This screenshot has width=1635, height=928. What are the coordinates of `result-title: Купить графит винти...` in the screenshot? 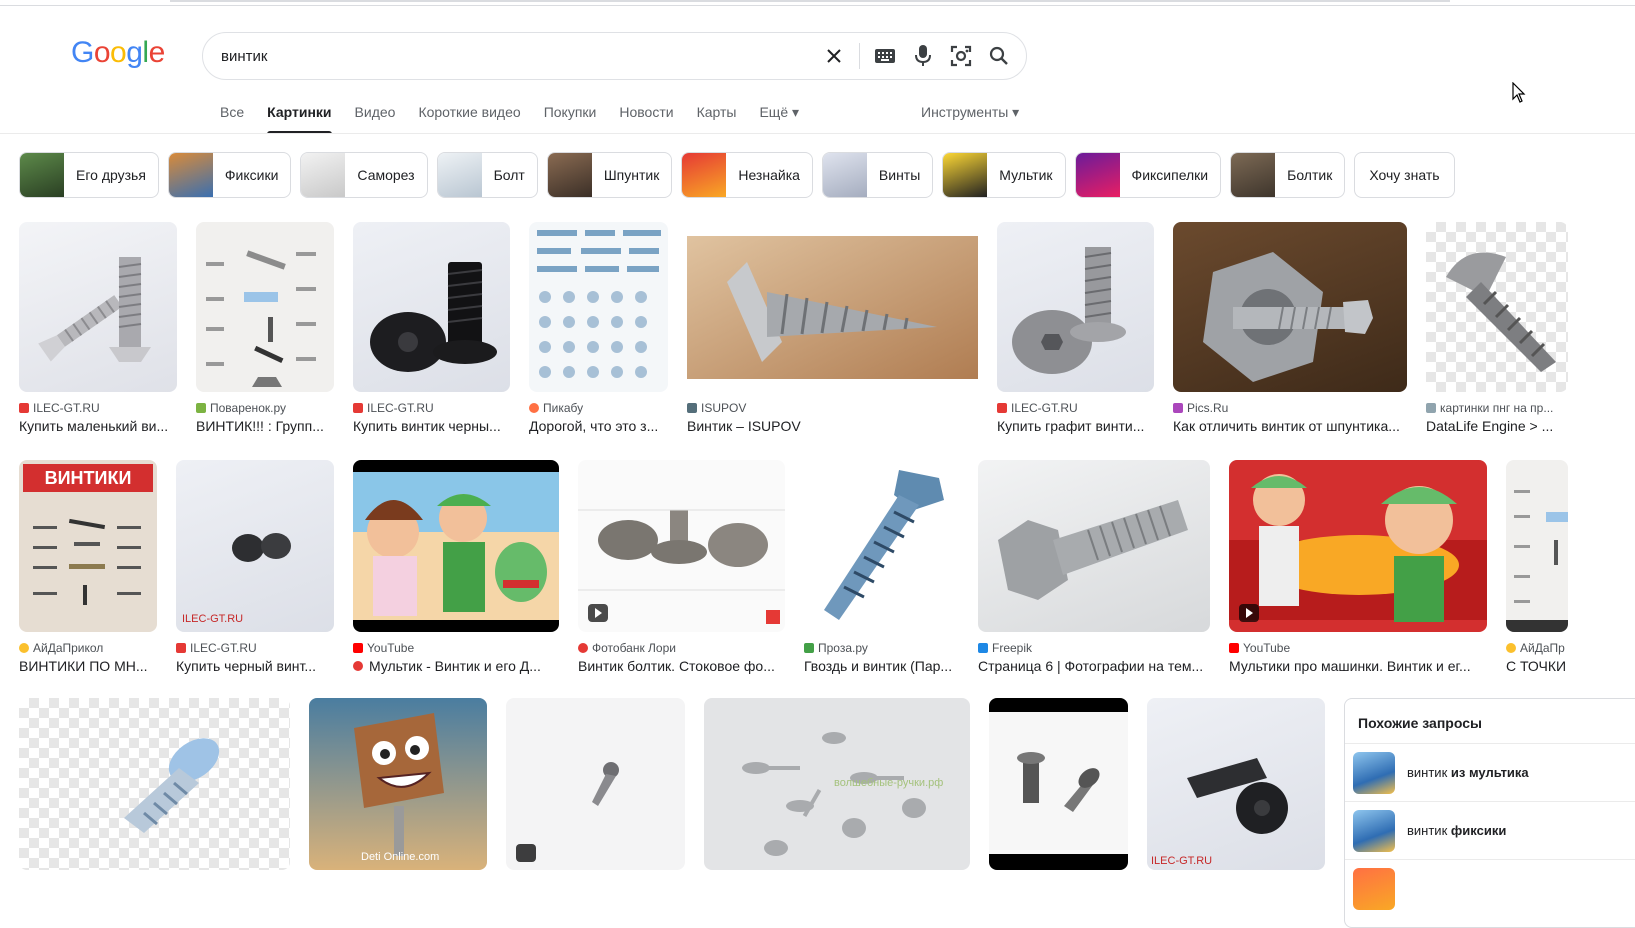 It's located at (1075, 426).